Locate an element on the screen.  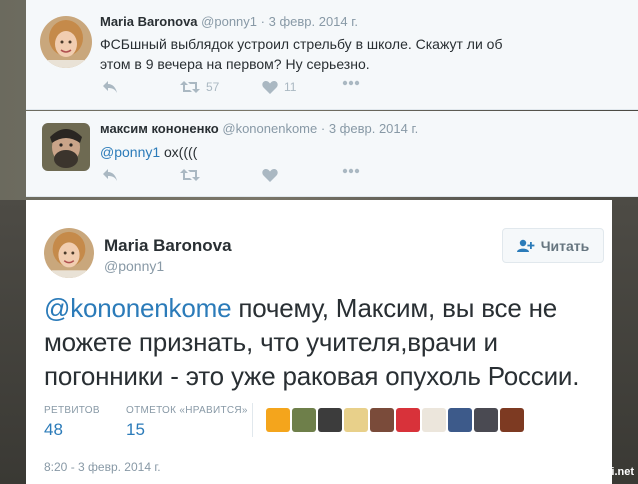
mention-link: @ponny1 is located at coordinates (130, 152).